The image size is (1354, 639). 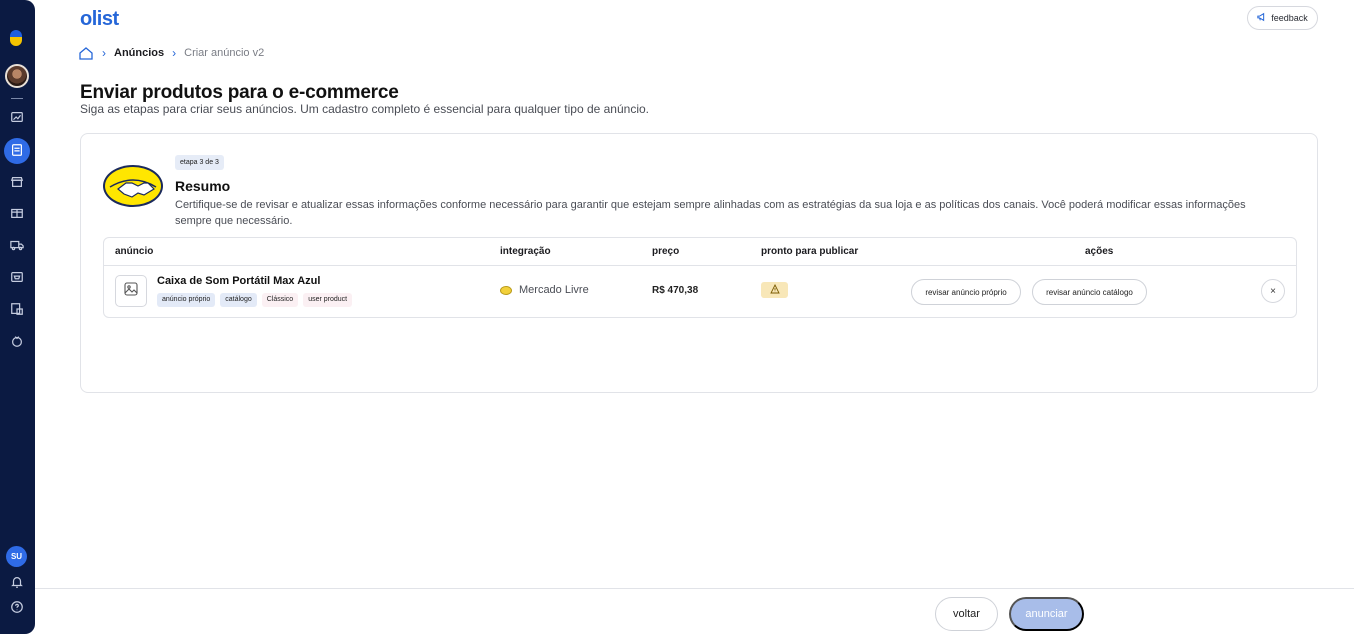 What do you see at coordinates (675, 290) in the screenshot?
I see `price-value: R$ 470,38` at bounding box center [675, 290].